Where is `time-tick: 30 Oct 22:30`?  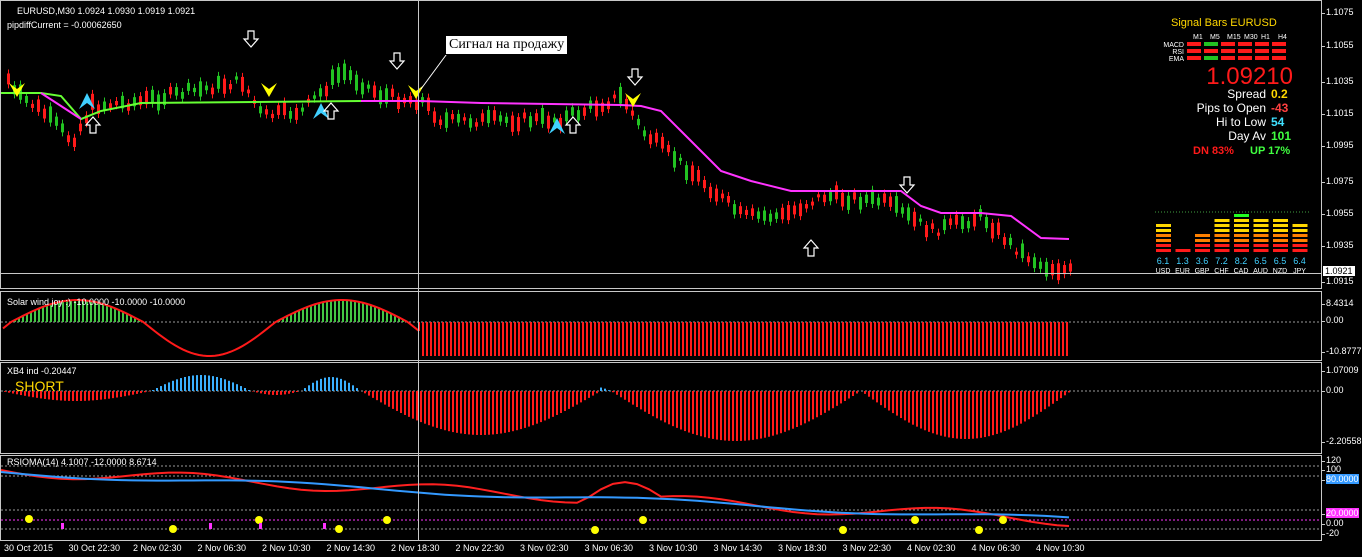
time-tick: 30 Oct 22:30 is located at coordinates (94, 548).